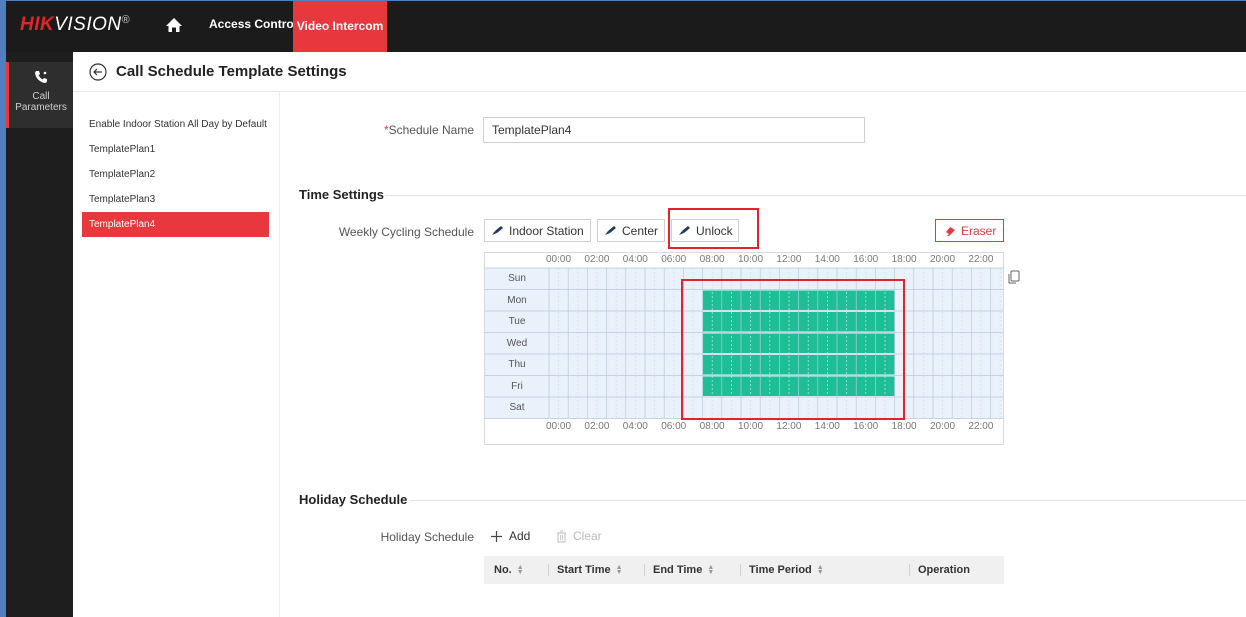  I want to click on day-label-tue: Tue, so click(517, 321).